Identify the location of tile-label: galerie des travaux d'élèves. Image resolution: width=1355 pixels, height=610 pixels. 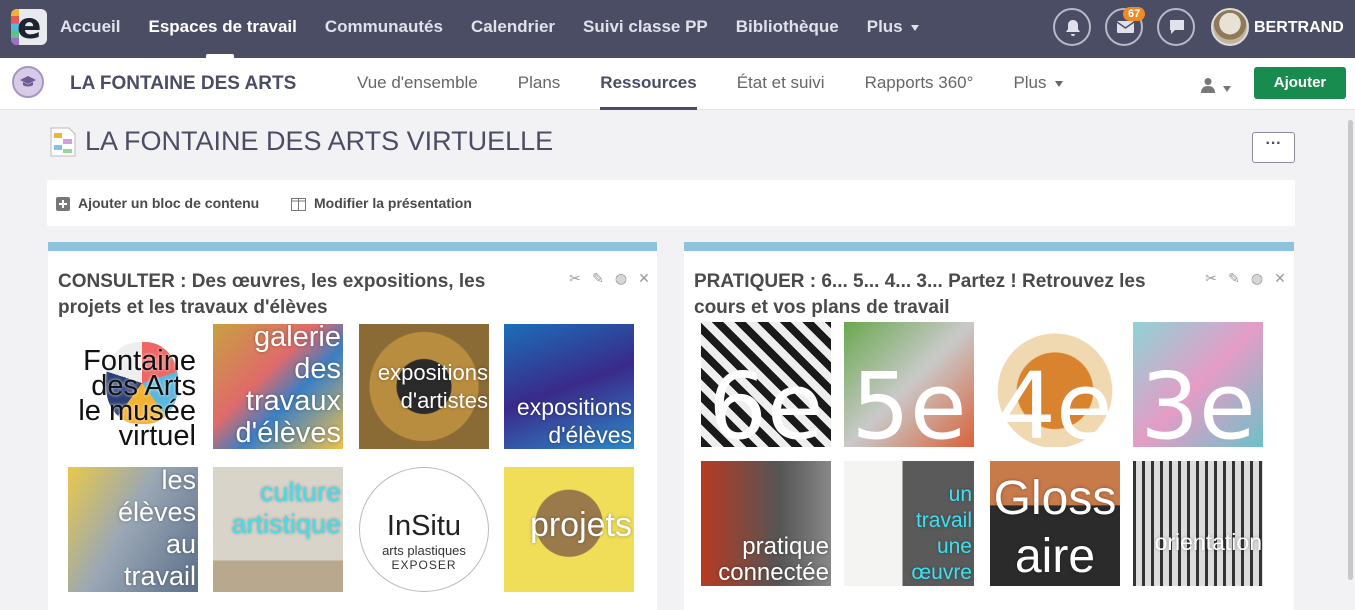
(289, 386).